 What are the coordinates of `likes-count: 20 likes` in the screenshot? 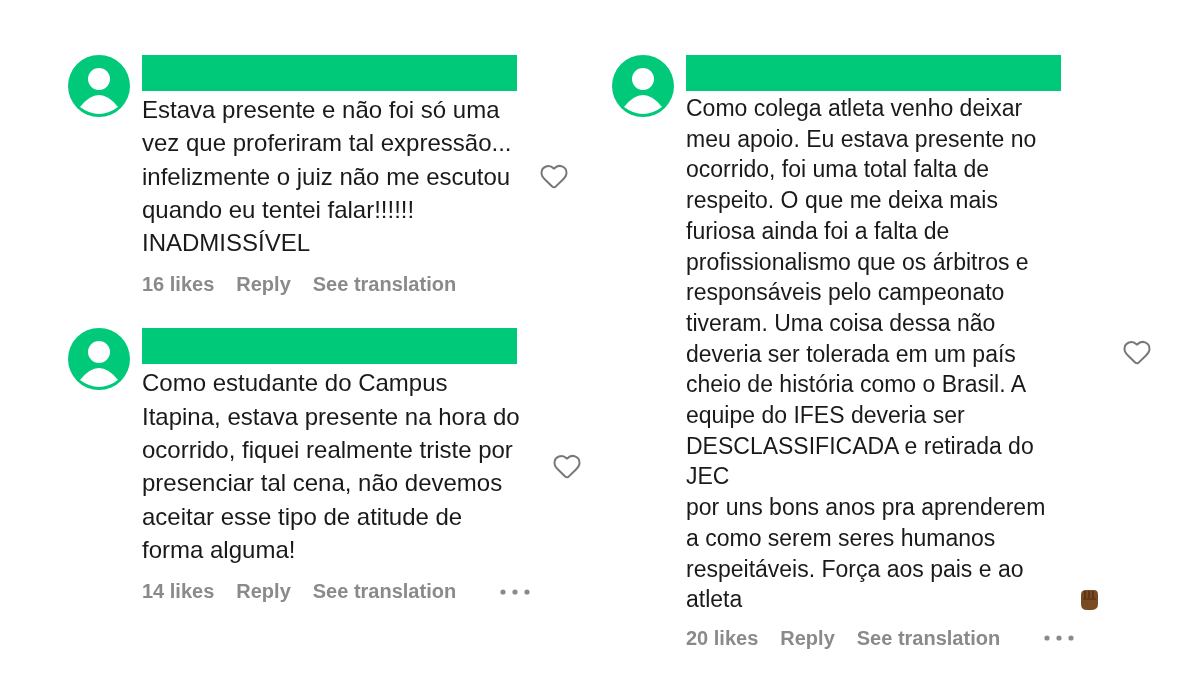 It's located at (722, 638).